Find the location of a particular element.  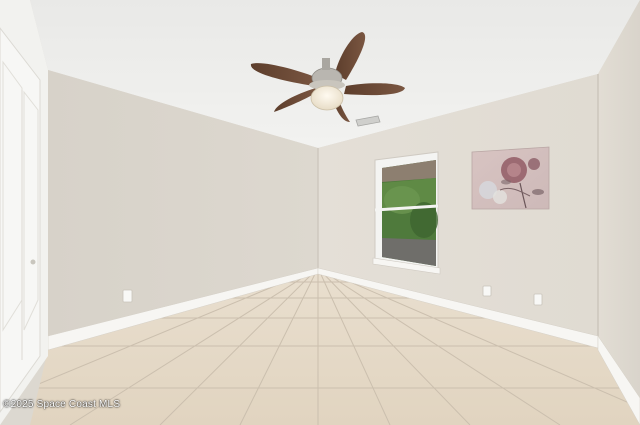

window is located at coordinates (406, 213).